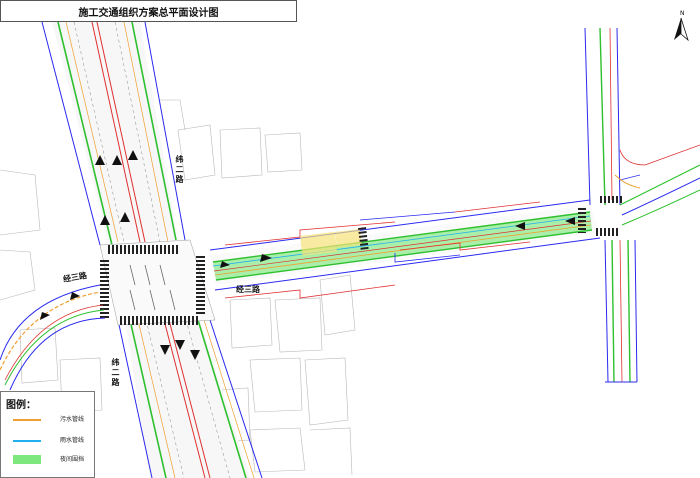  Describe the element at coordinates (639, 205) in the screenshot. I see `east-intersection` at that location.